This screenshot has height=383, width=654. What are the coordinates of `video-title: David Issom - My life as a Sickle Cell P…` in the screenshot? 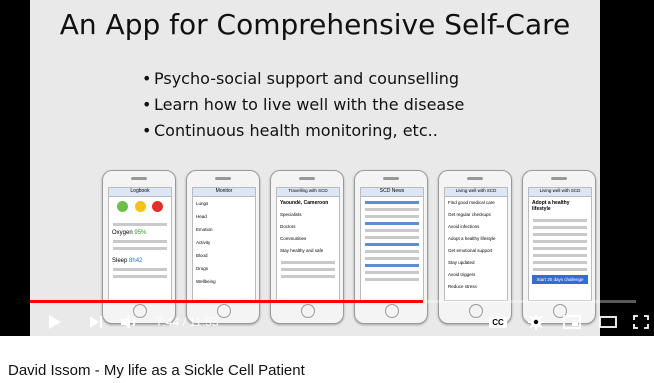 It's located at (156, 370).